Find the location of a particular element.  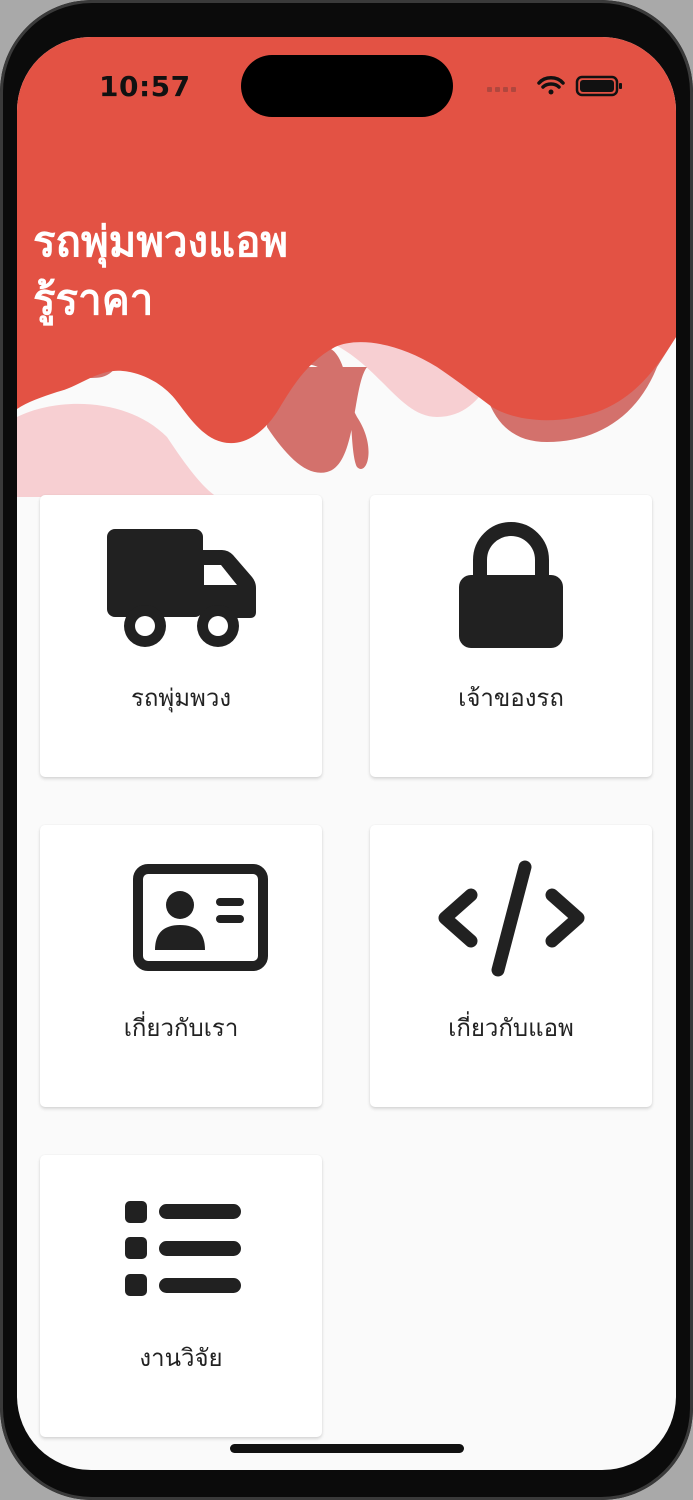

wave-light is located at coordinates (117, 450).